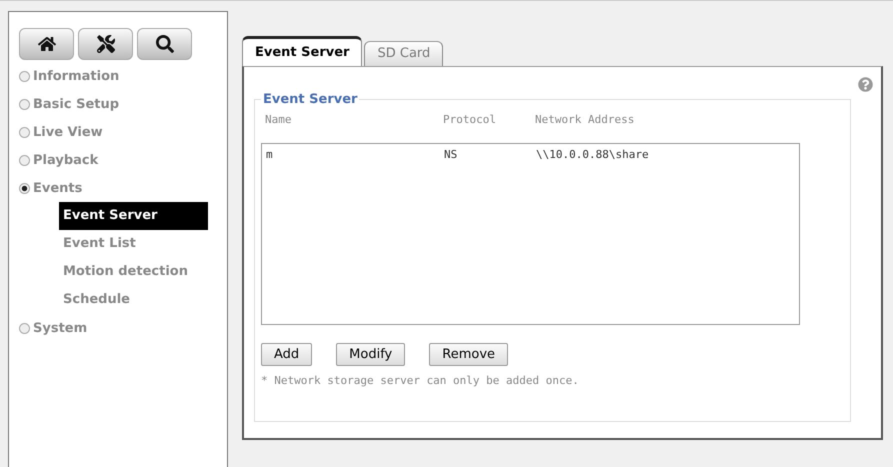 Image resolution: width=893 pixels, height=467 pixels. What do you see at coordinates (123, 188) in the screenshot?
I see `nav-item: Events` at bounding box center [123, 188].